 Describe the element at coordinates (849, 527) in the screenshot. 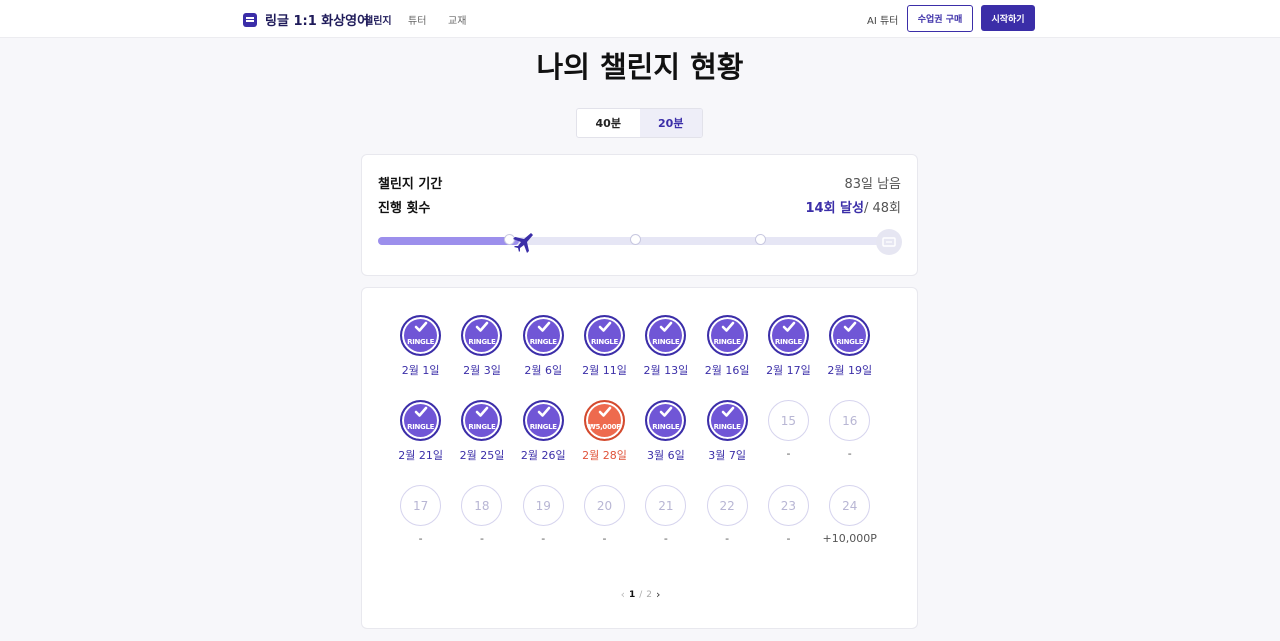

I see `stamp-cell: 24 +10,000P` at that location.